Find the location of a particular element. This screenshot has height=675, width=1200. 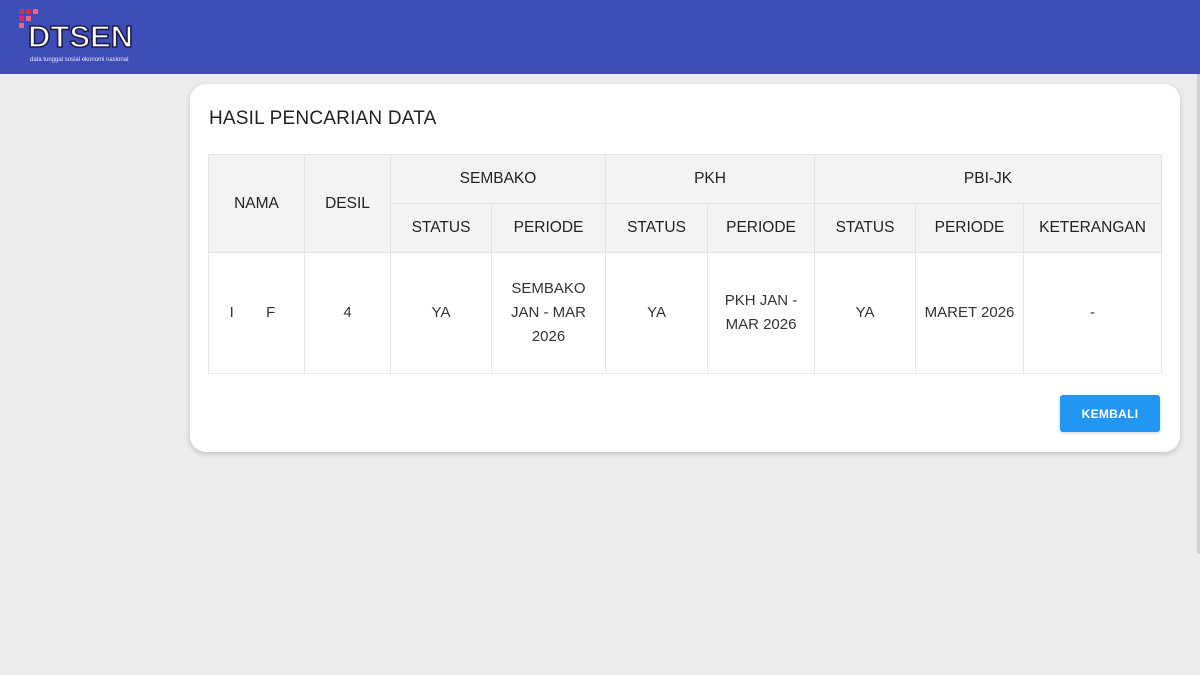

kembali-button: KEMBALI is located at coordinates (1110, 413).